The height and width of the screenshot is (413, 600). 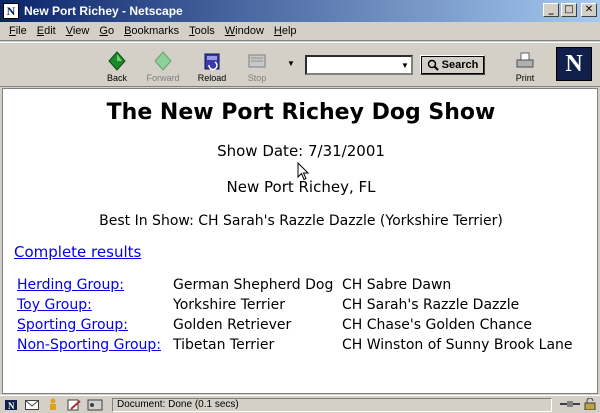 What do you see at coordinates (574, 64) in the screenshot?
I see `netscape-logo: N` at bounding box center [574, 64].